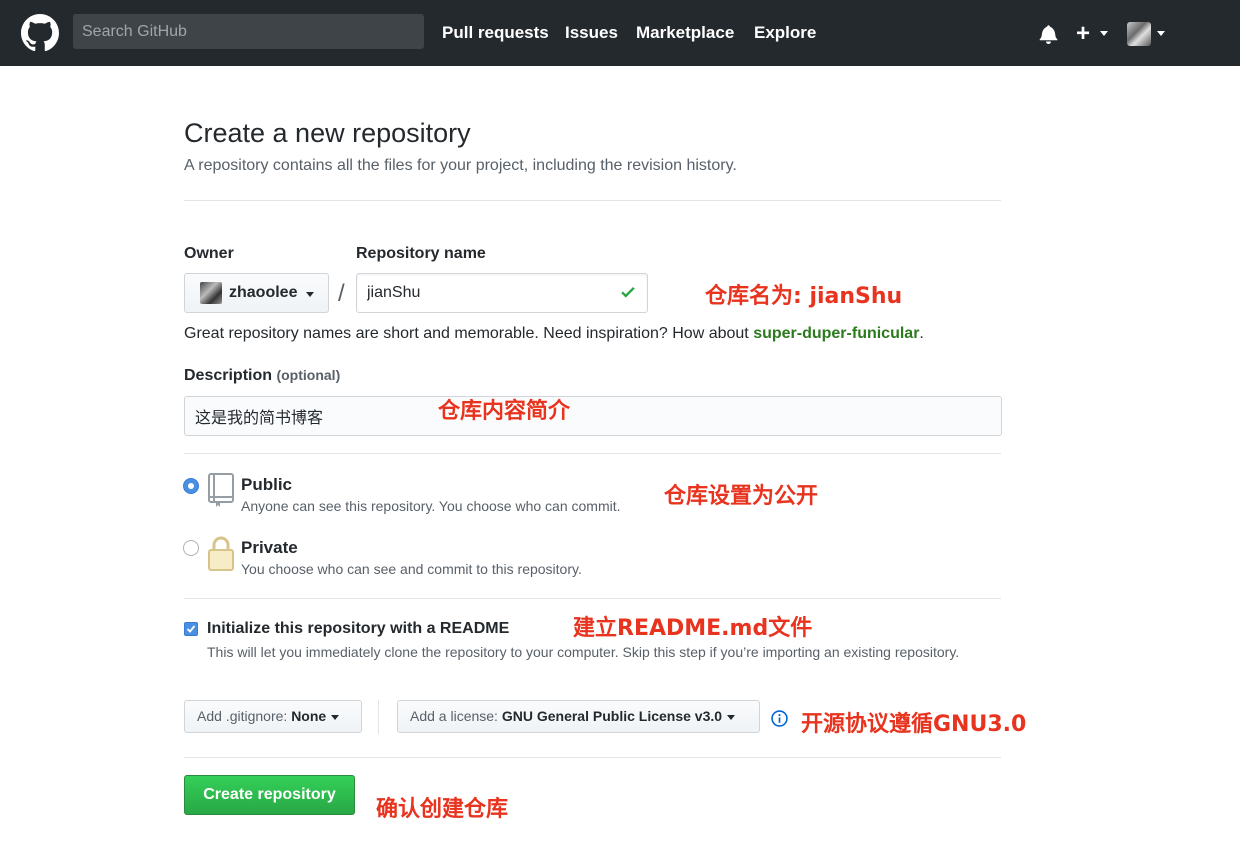  I want to click on page-title: Create a new repository, so click(327, 133).